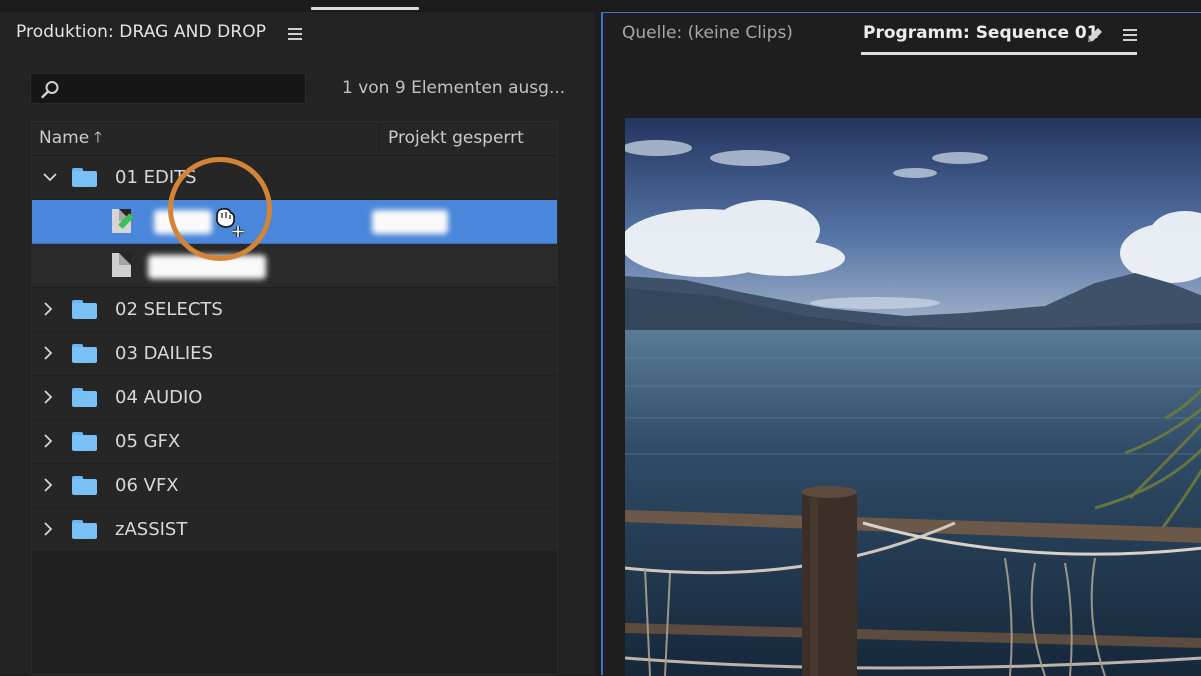 This screenshot has width=1201, height=676. Describe the element at coordinates (365, 8) in the screenshot. I see `active-workspace-indicator` at that location.